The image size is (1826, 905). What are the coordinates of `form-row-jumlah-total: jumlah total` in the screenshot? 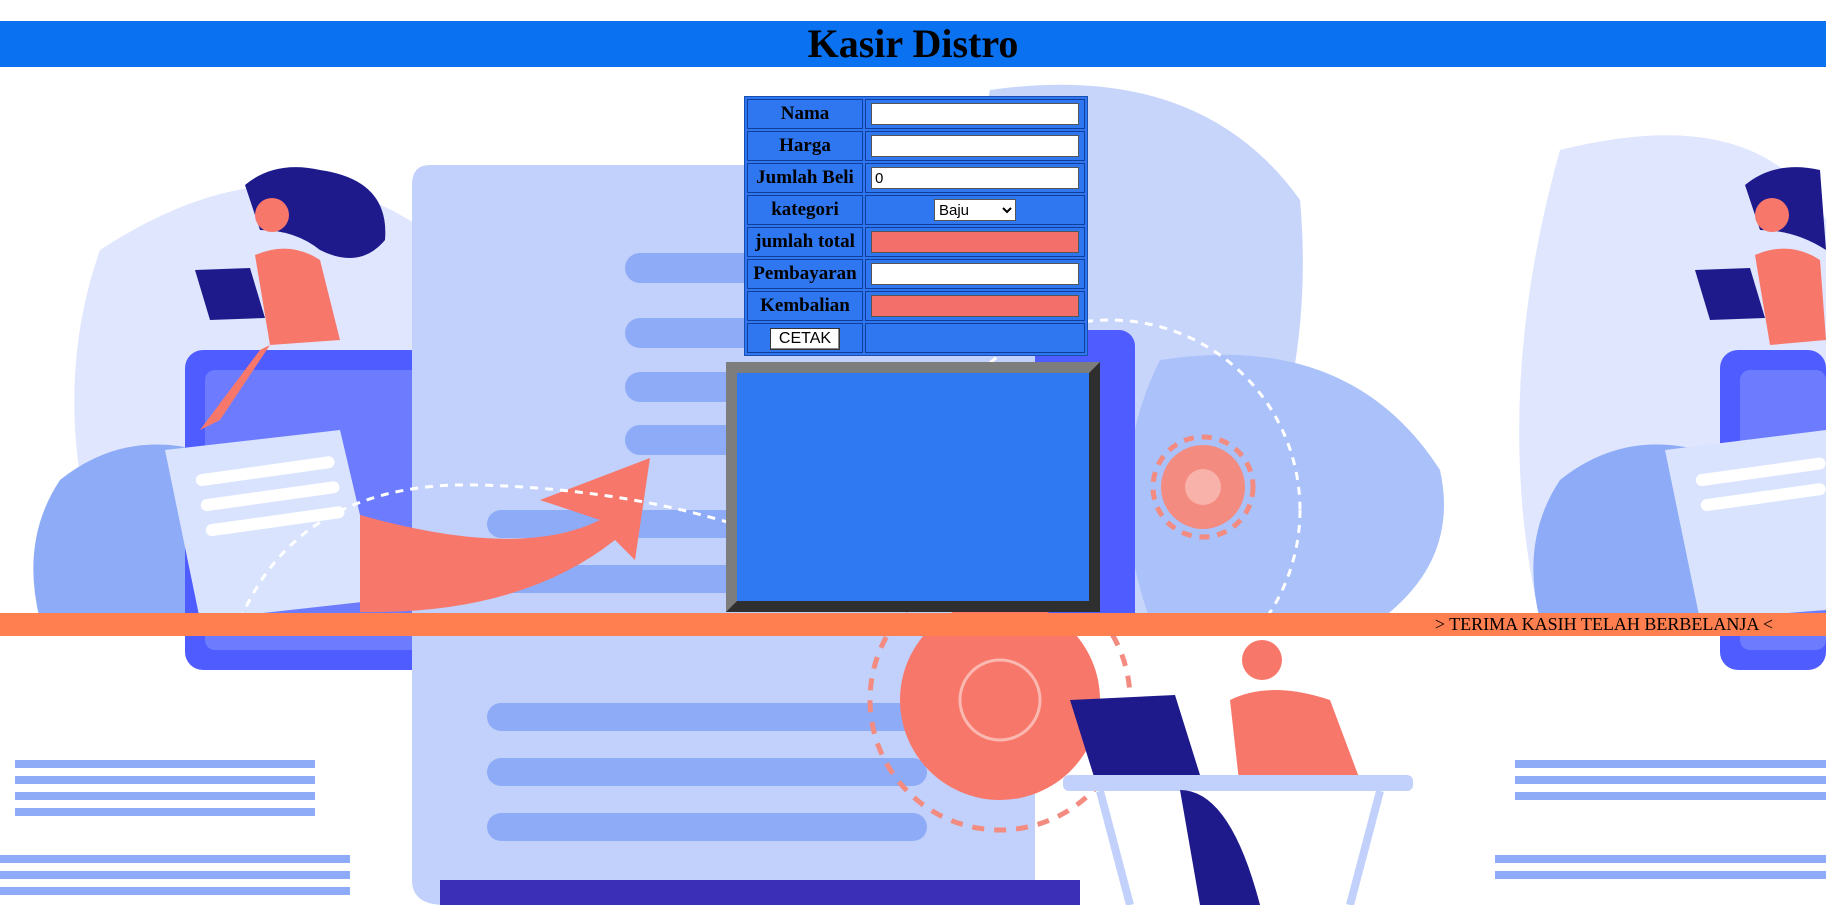 It's located at (916, 242).